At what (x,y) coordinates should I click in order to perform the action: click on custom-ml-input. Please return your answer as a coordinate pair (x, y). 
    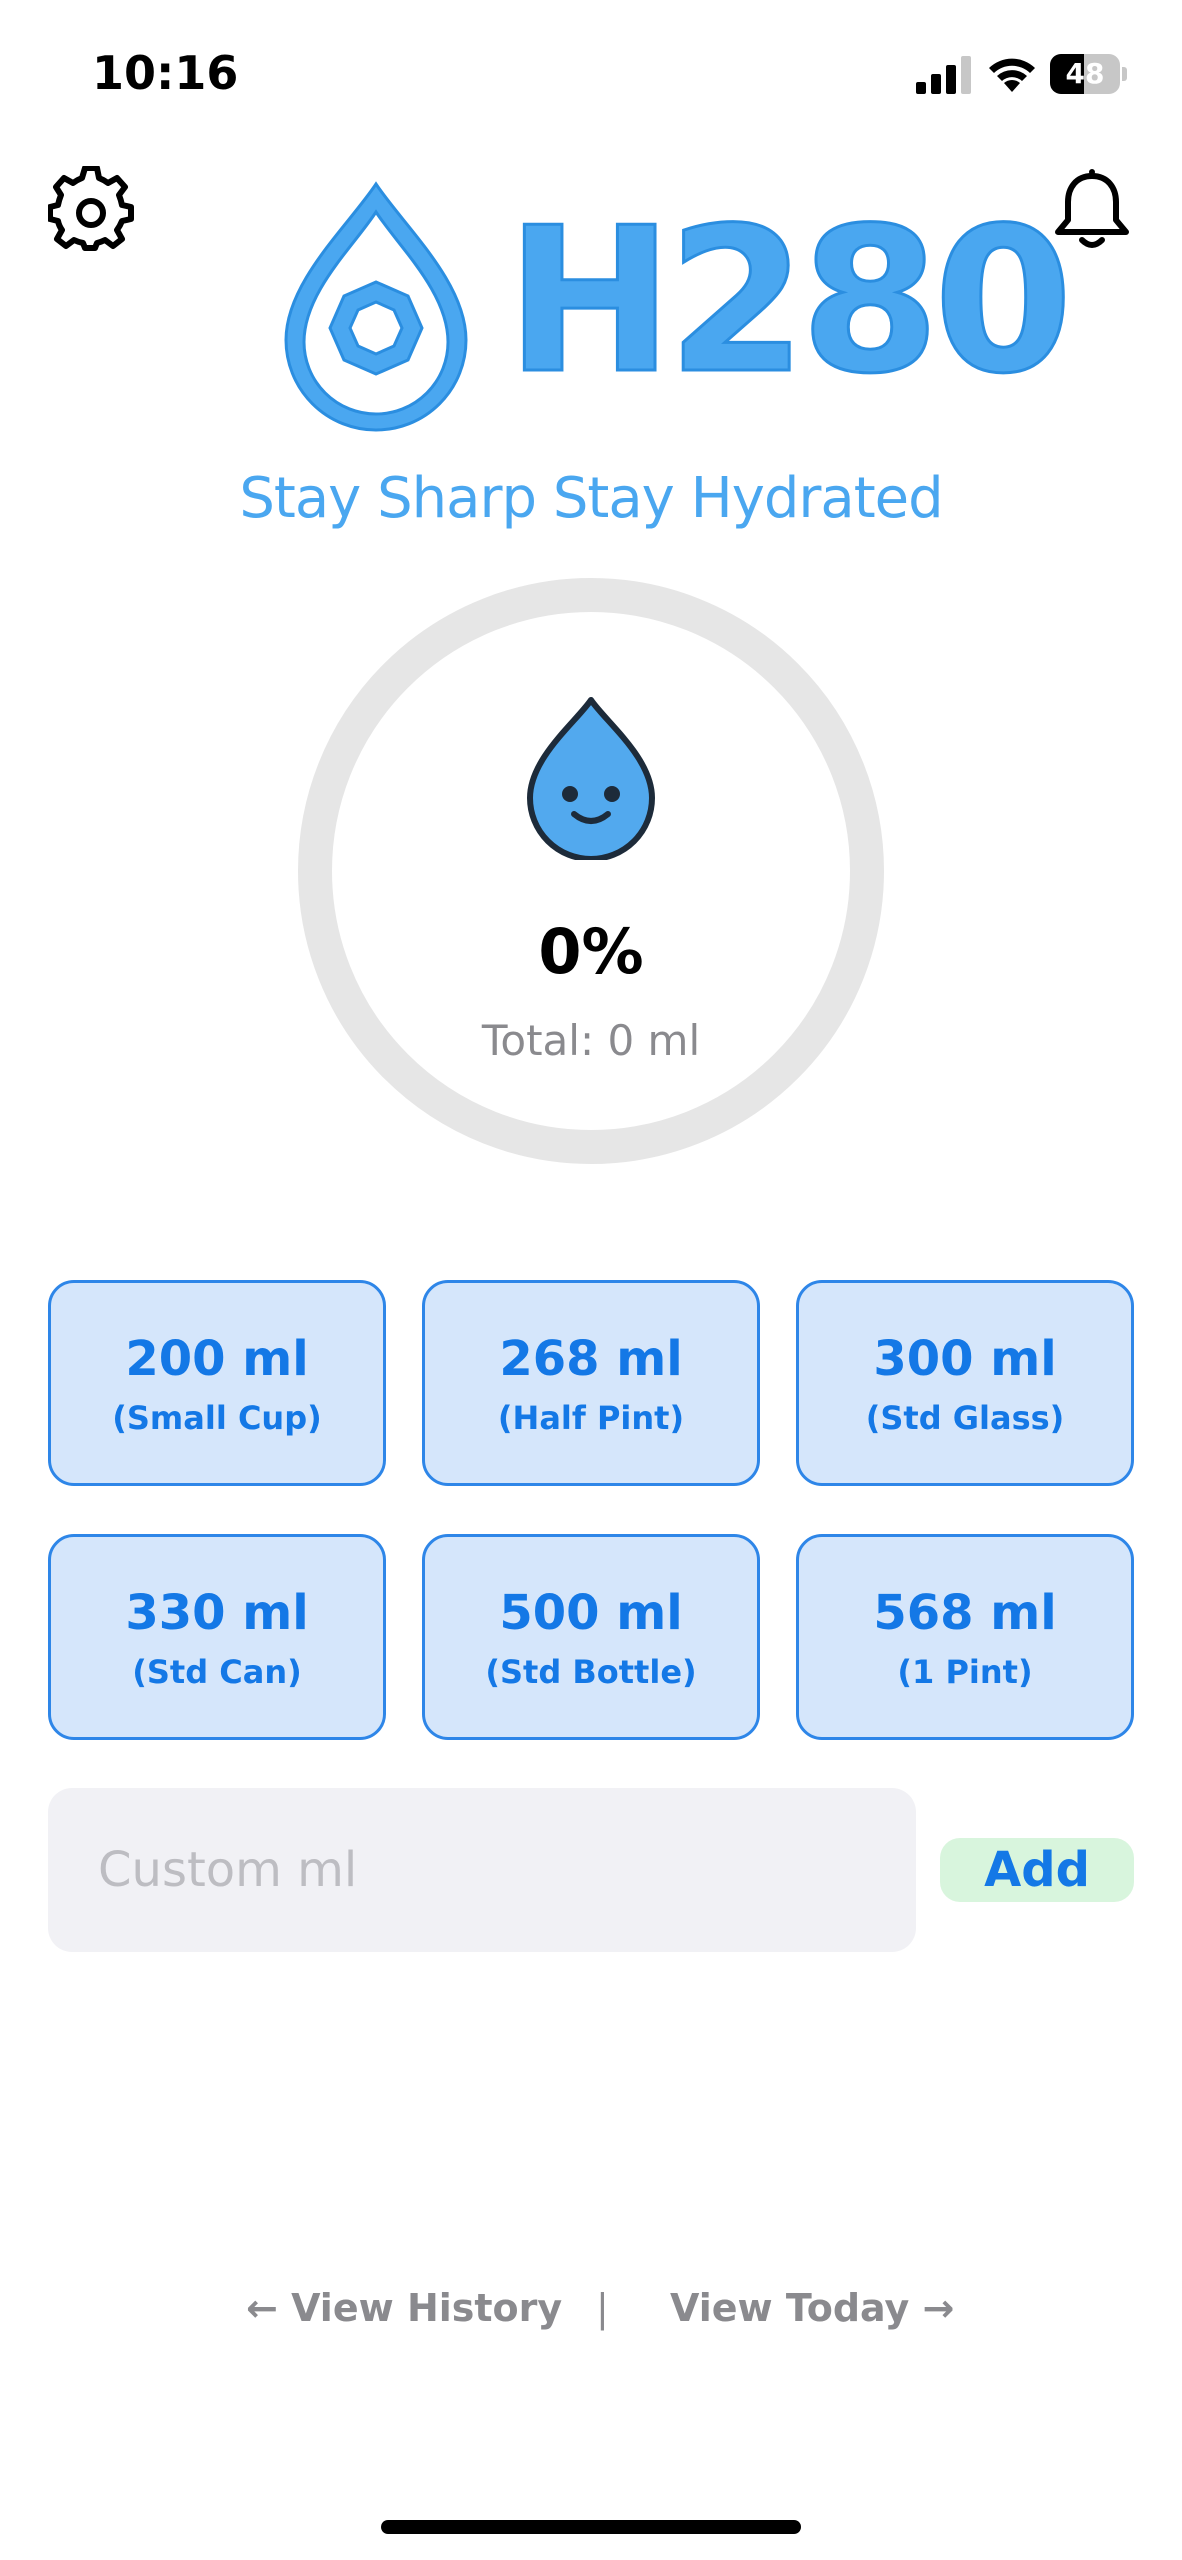
    Looking at the image, I should click on (482, 1870).